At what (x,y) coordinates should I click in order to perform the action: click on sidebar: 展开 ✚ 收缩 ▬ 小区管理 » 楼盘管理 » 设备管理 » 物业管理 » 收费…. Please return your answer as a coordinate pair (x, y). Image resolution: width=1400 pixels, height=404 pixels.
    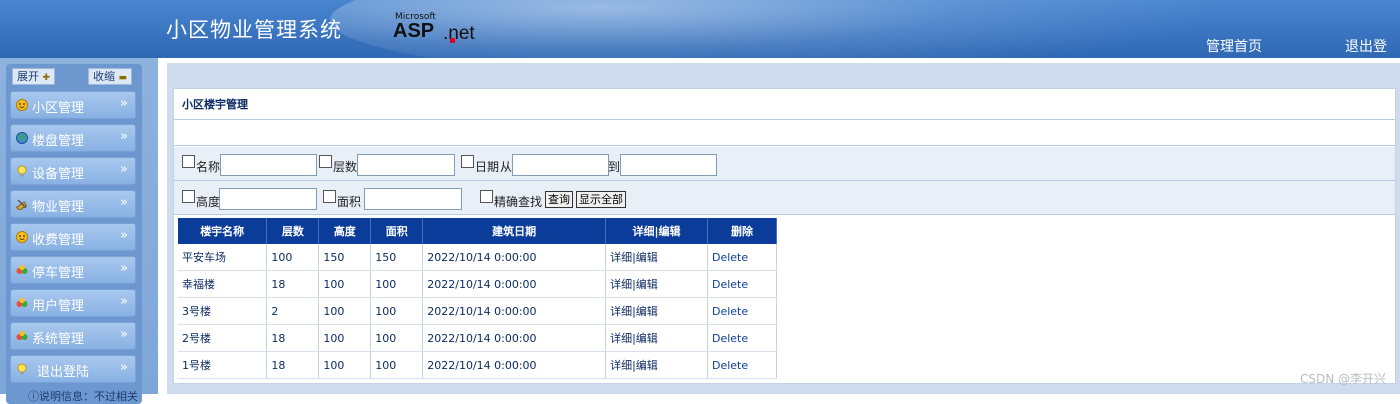
    Looking at the image, I should click on (79, 231).